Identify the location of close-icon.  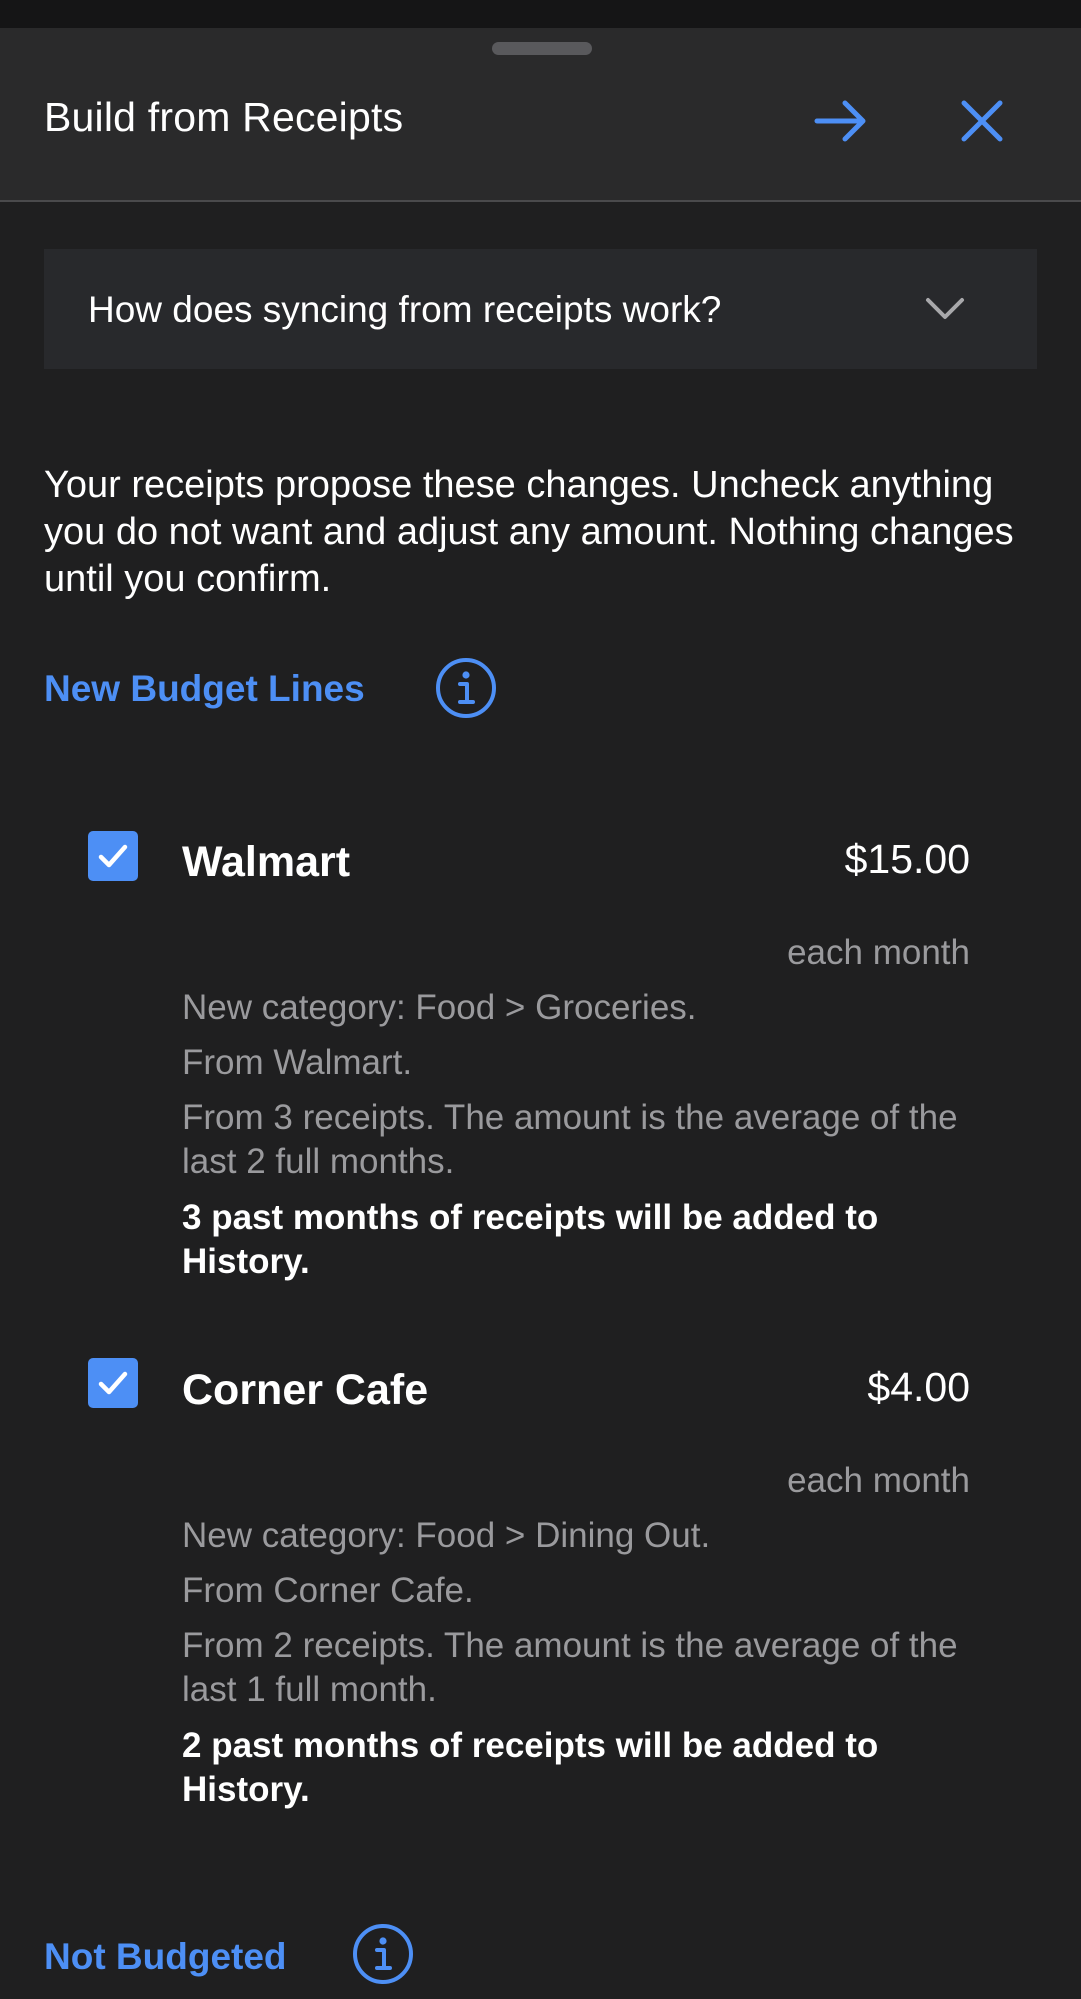
(982, 121).